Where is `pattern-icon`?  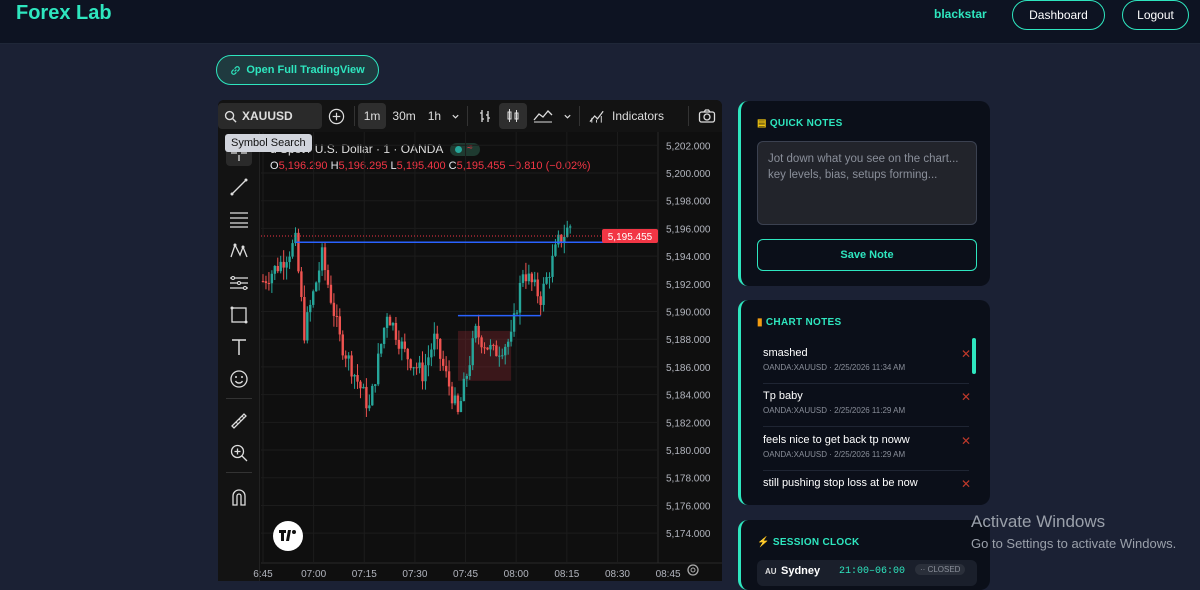 pattern-icon is located at coordinates (239, 250).